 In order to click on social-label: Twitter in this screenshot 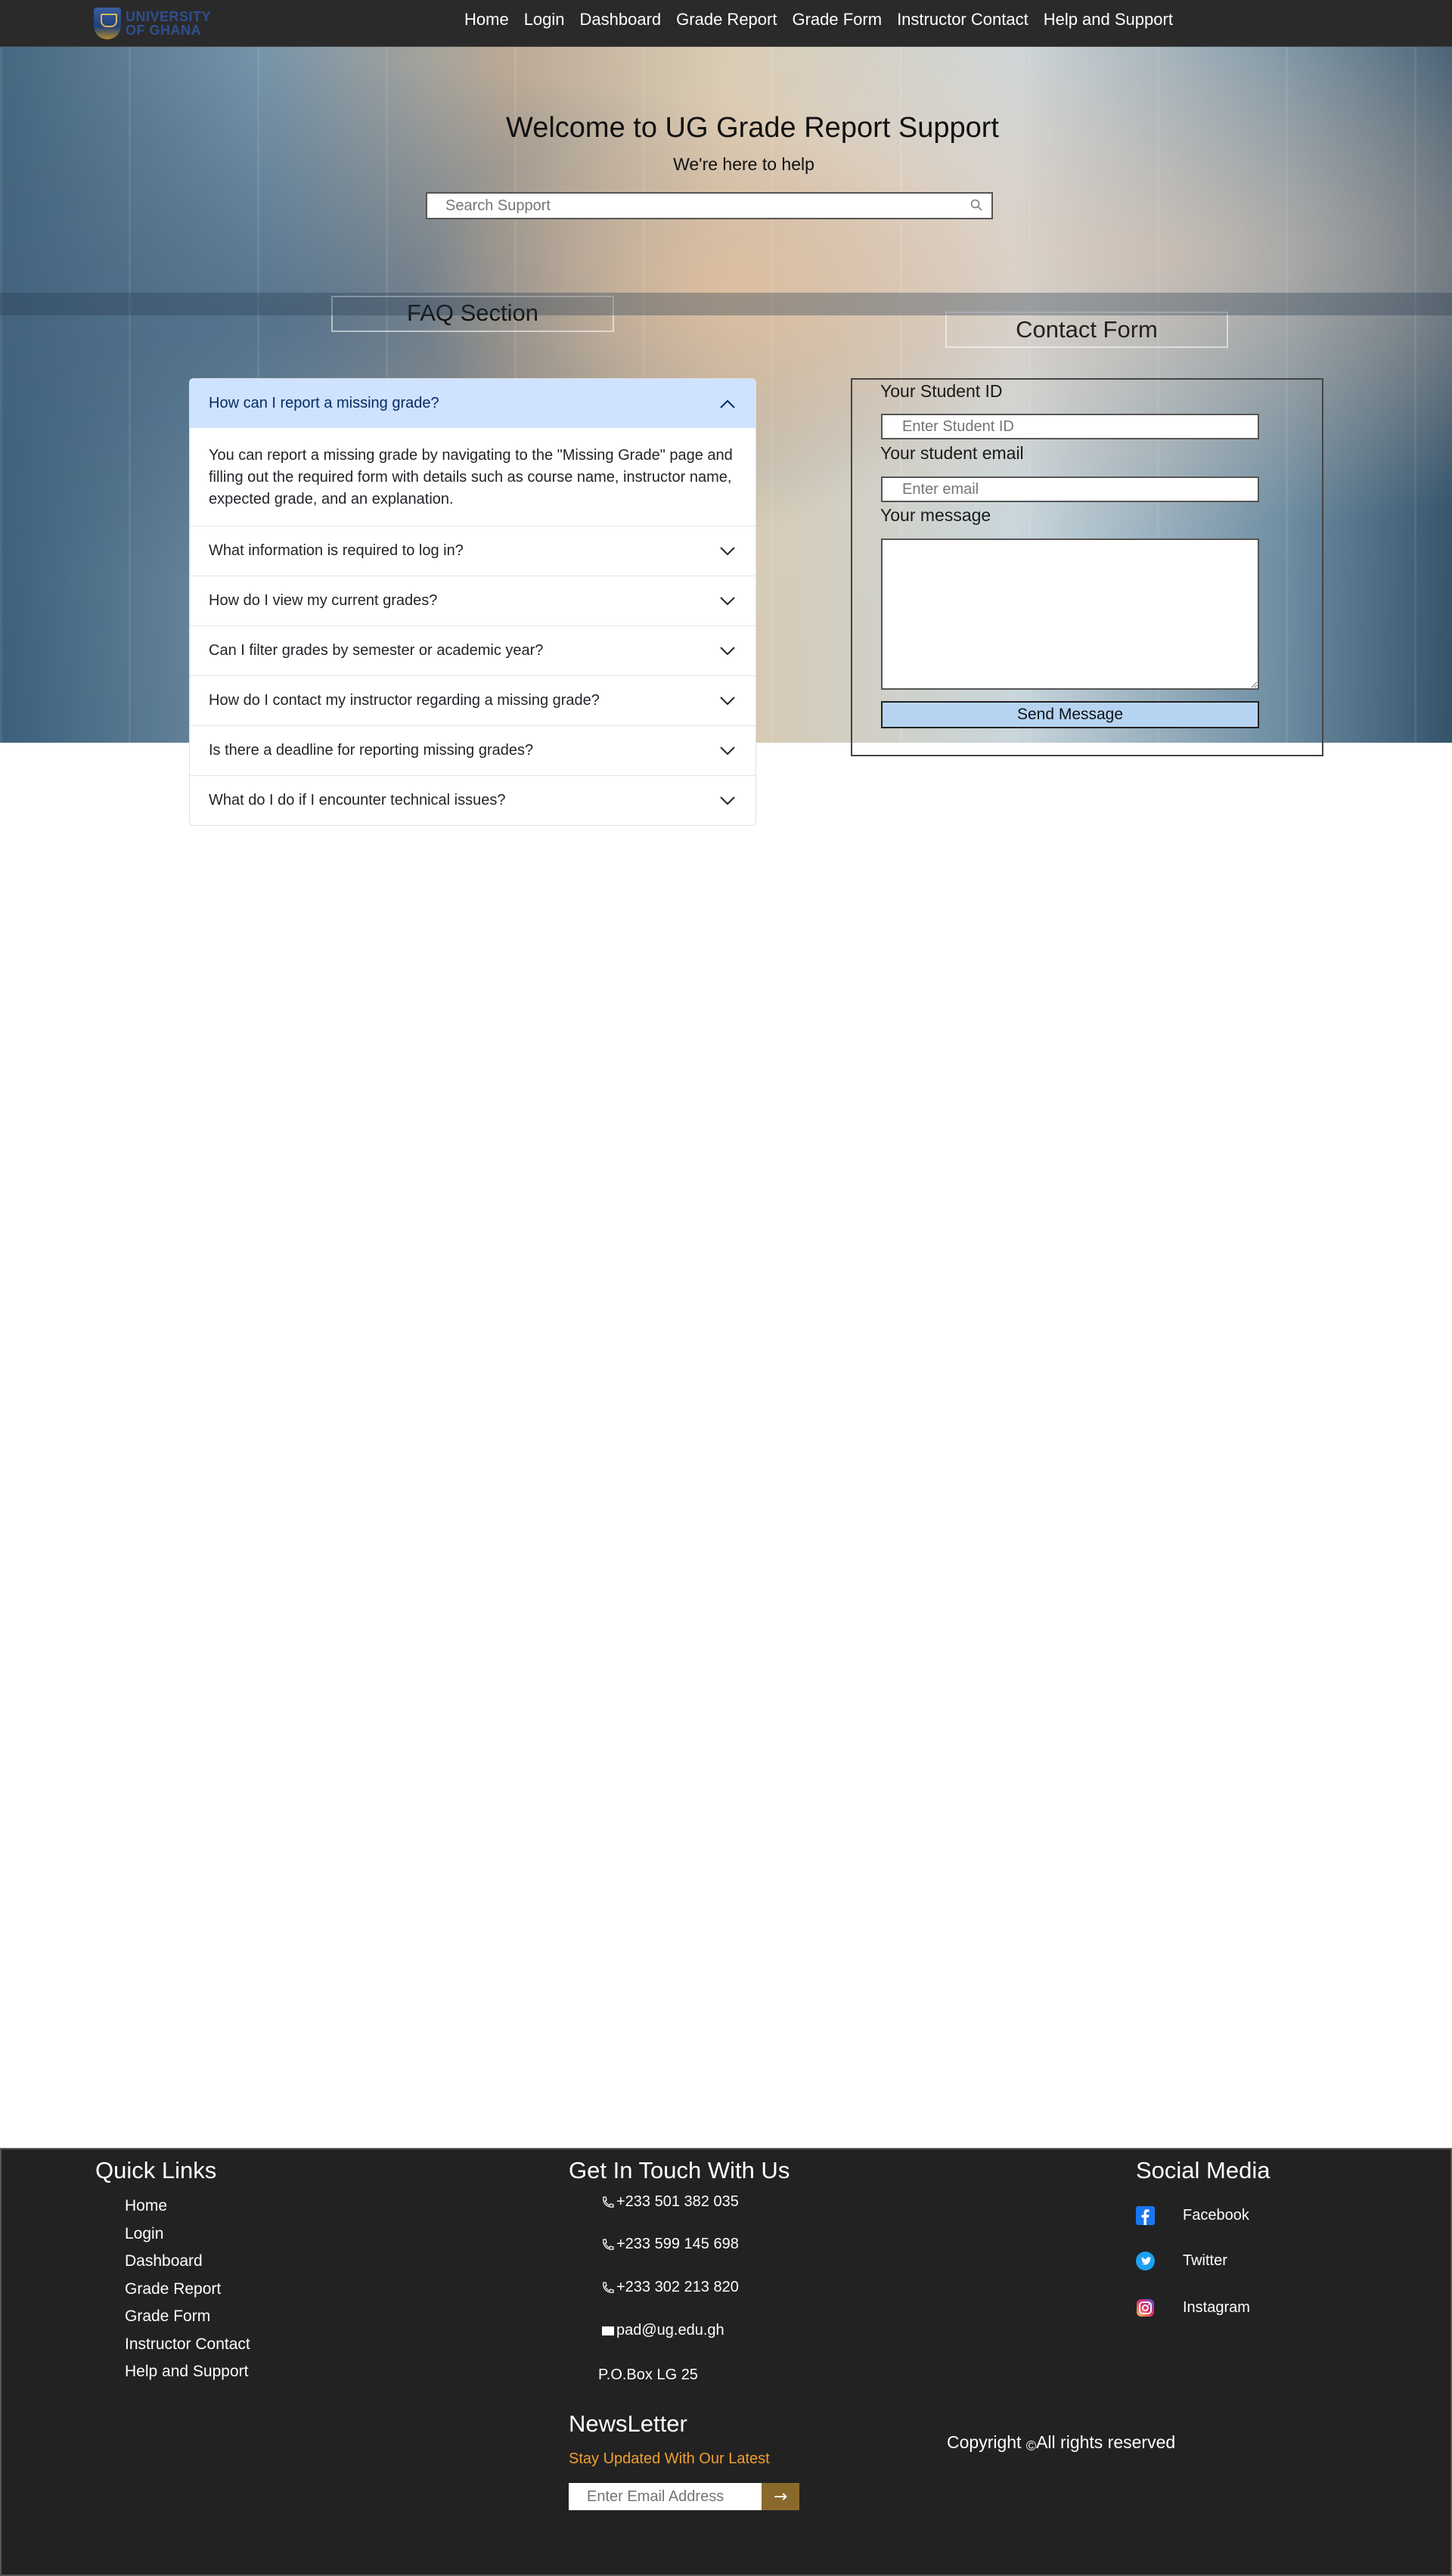, I will do `click(1205, 2260)`.